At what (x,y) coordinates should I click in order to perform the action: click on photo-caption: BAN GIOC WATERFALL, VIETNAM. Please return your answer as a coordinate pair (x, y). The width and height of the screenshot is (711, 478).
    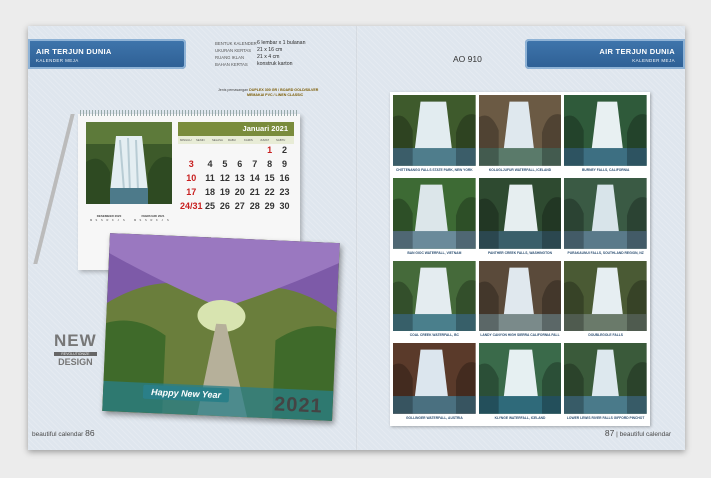
    Looking at the image, I should click on (434, 252).